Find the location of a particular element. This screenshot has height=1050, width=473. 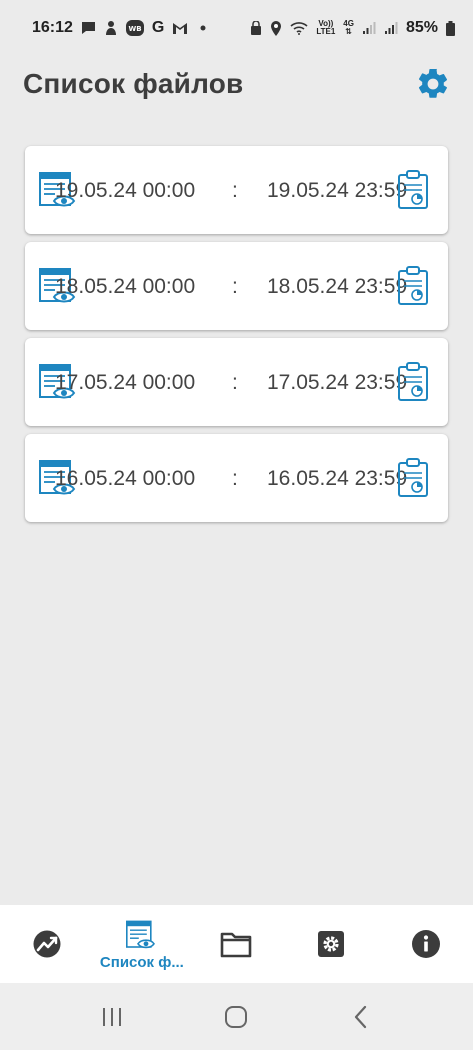

range-start: 17.05.24 00:00 is located at coordinates (125, 382).